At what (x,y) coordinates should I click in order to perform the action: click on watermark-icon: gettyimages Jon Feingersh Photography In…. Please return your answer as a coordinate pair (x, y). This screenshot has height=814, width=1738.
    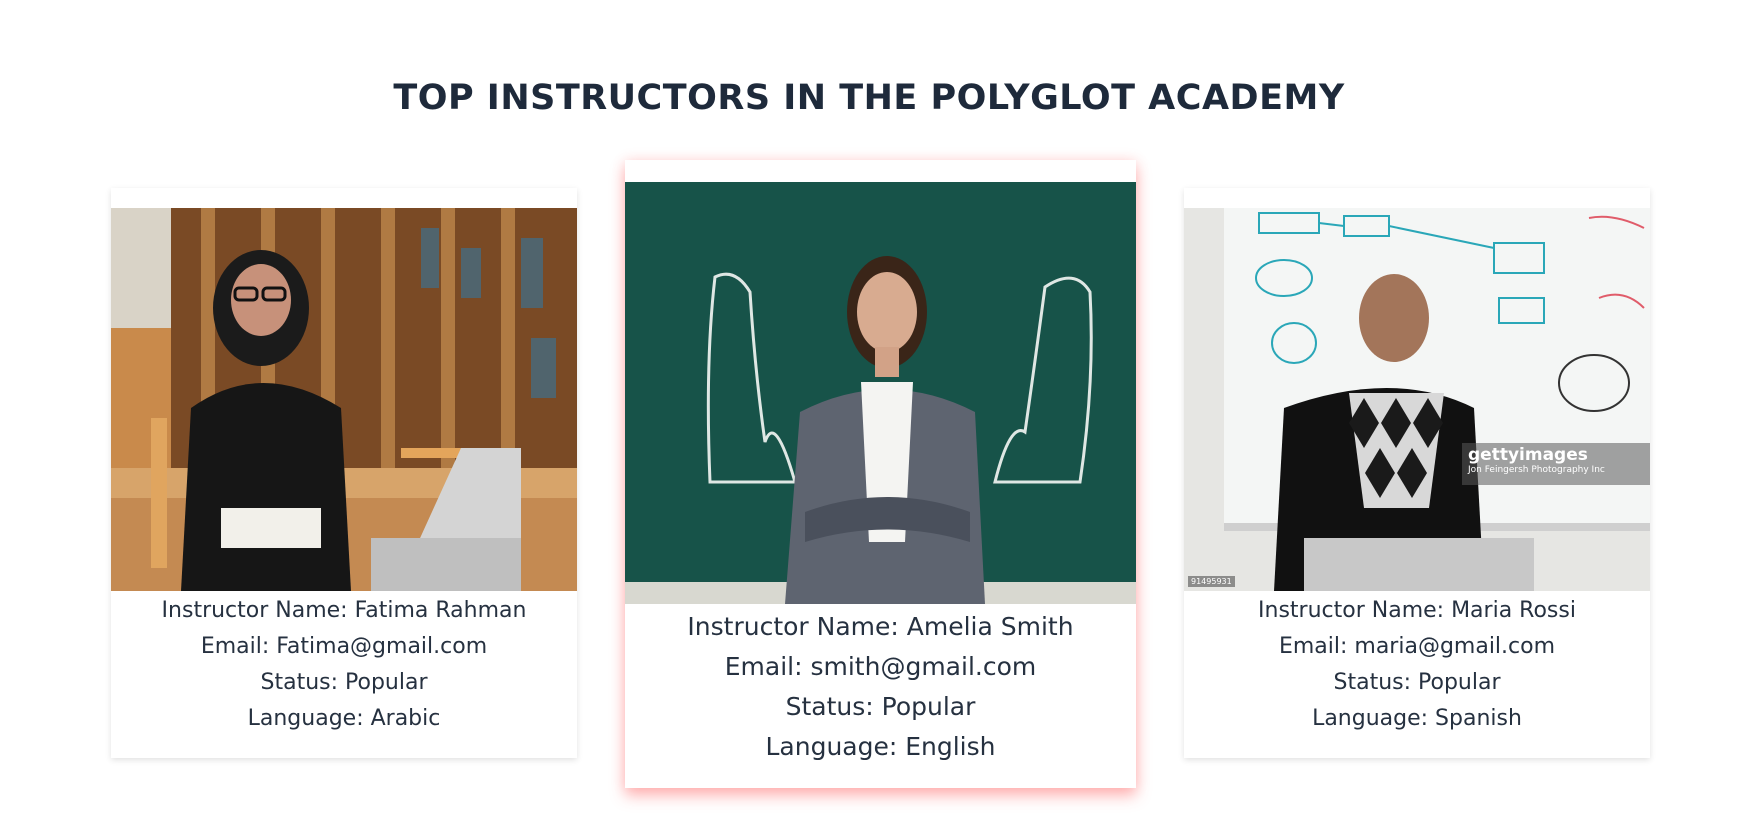
    Looking at the image, I should click on (1556, 464).